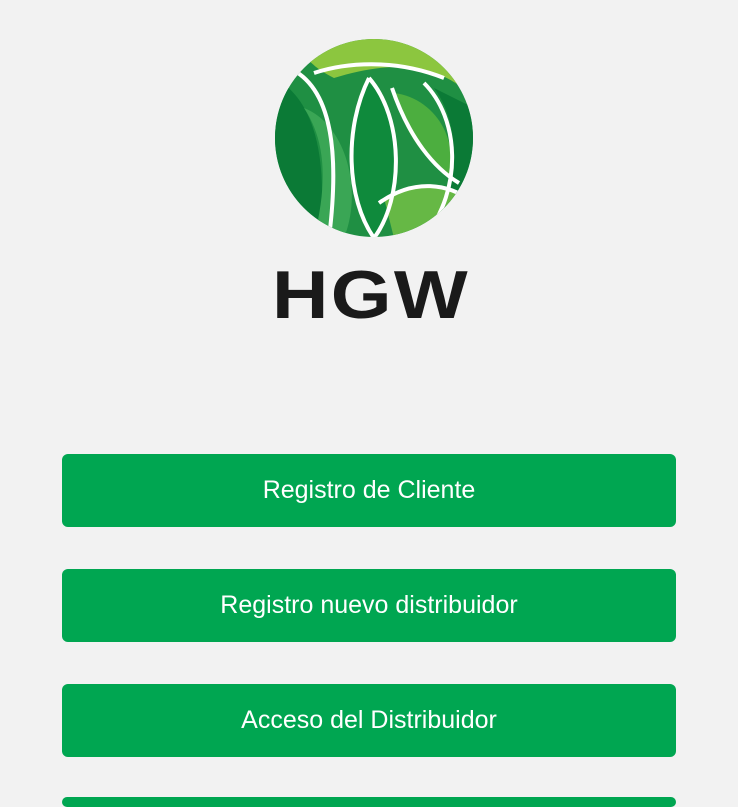 The height and width of the screenshot is (807, 738). I want to click on registro-distribuidor-button: Registro nuevo distribuidor, so click(369, 605).